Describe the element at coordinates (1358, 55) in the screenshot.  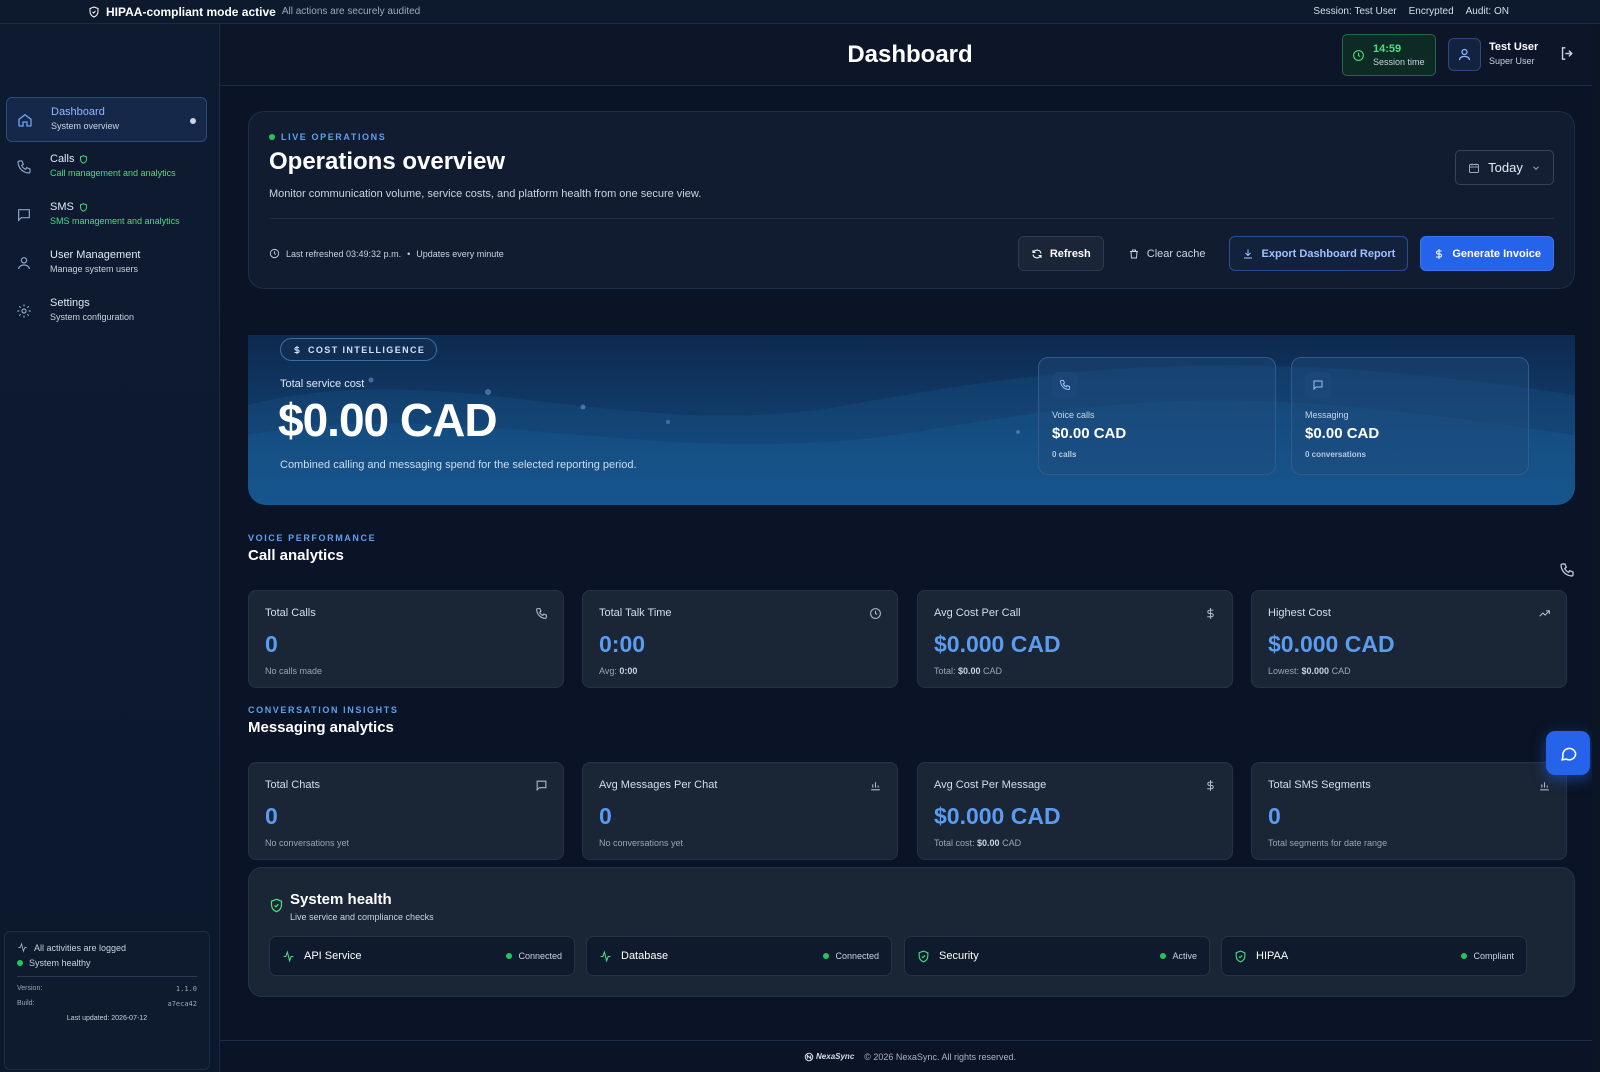
I see `clock-icon` at that location.